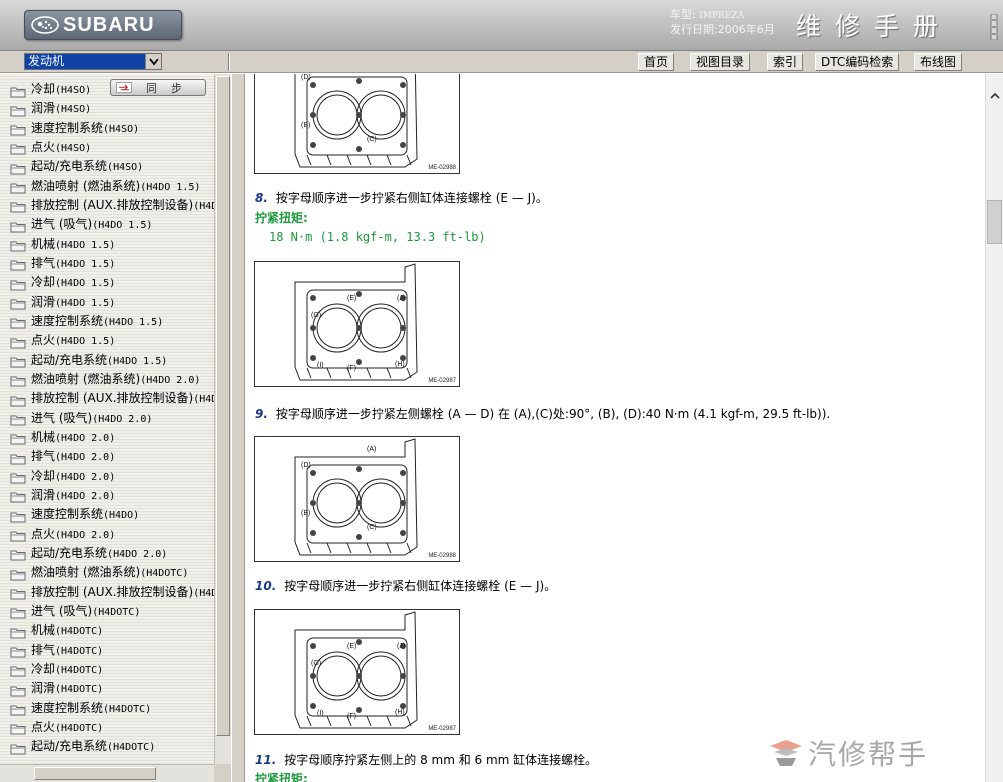  Describe the element at coordinates (107, 494) in the screenshot. I see `sidebar-tree-item: 润滑(H4DO 2.0)` at that location.